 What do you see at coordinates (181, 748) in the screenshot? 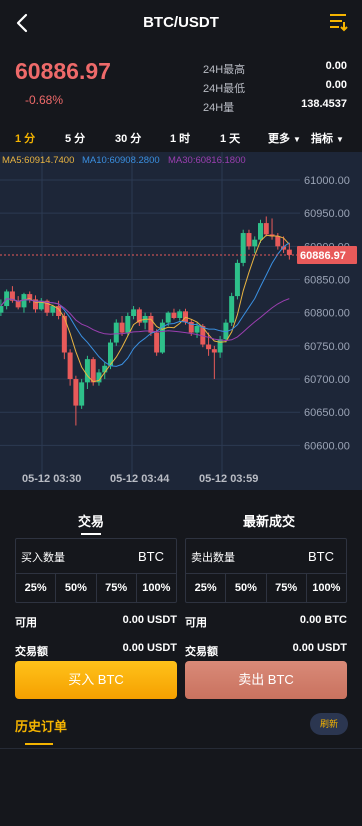
I see `divider` at bounding box center [181, 748].